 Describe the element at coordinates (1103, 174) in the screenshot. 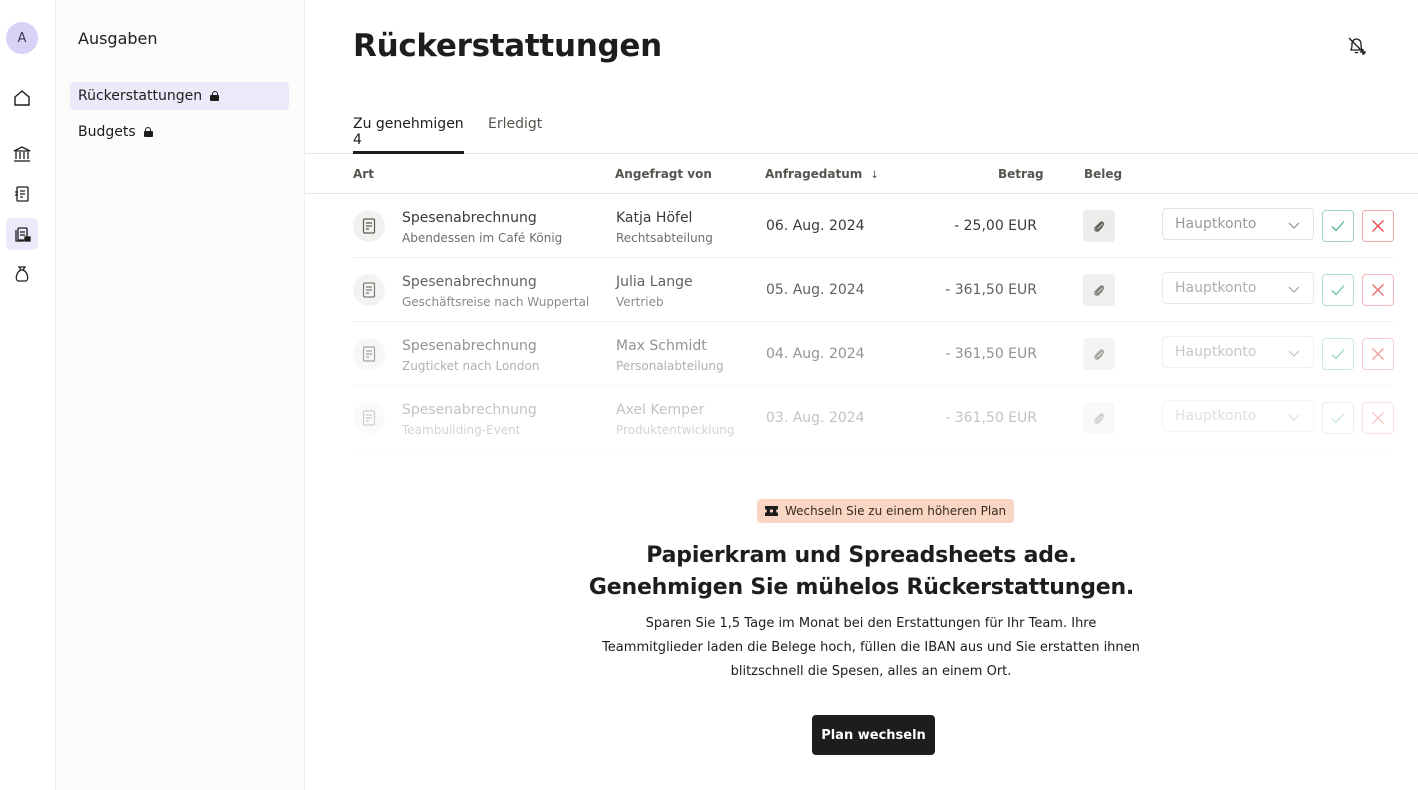

I see `column-header-receipt: Beleg` at that location.